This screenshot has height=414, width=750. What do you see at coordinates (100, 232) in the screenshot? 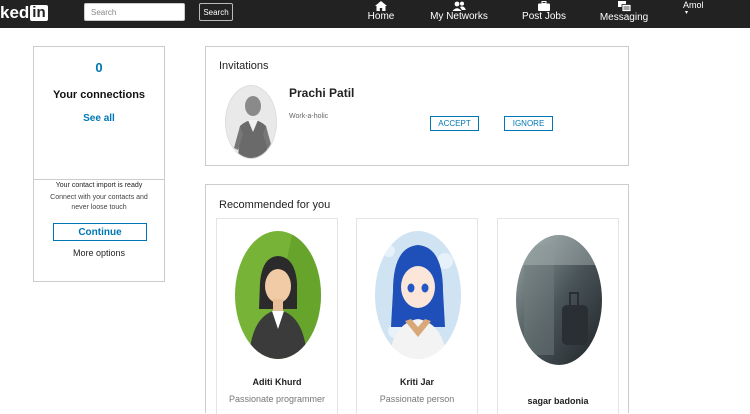
I see `continue-button: Continue` at bounding box center [100, 232].